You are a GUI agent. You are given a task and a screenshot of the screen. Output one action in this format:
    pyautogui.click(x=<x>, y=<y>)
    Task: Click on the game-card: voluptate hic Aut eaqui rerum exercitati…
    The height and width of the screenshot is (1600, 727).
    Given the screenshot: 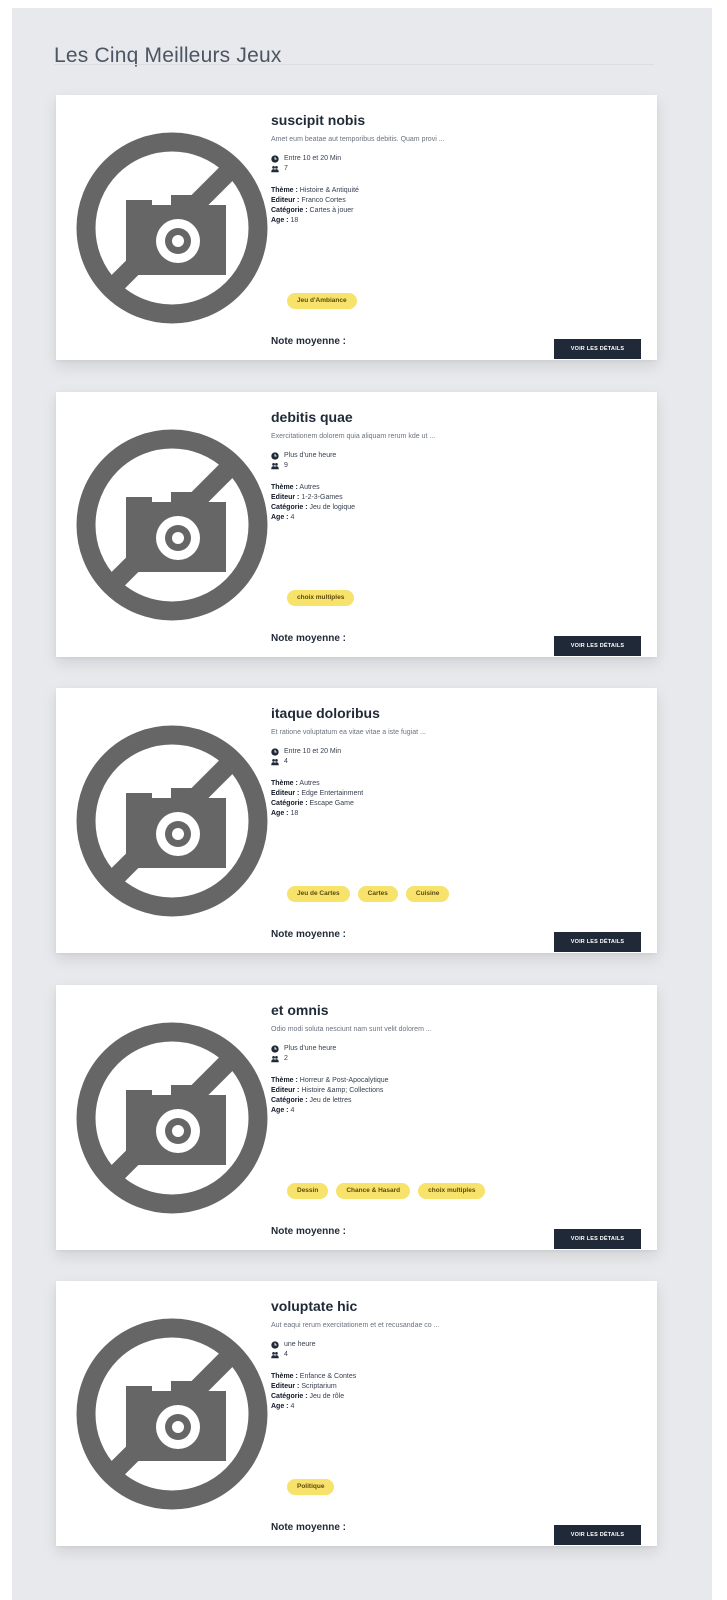 What is the action you would take?
    pyautogui.click(x=356, y=1413)
    